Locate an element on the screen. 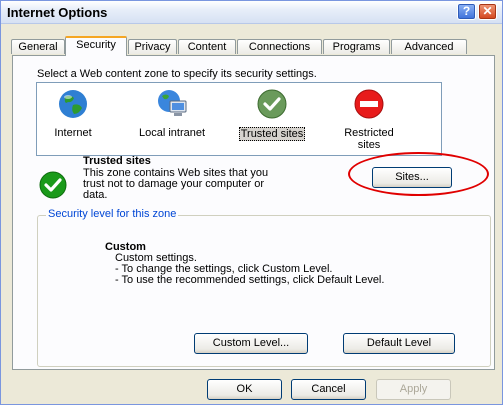 This screenshot has height=405, width=503. trusted-sites-check-icon is located at coordinates (53, 185).